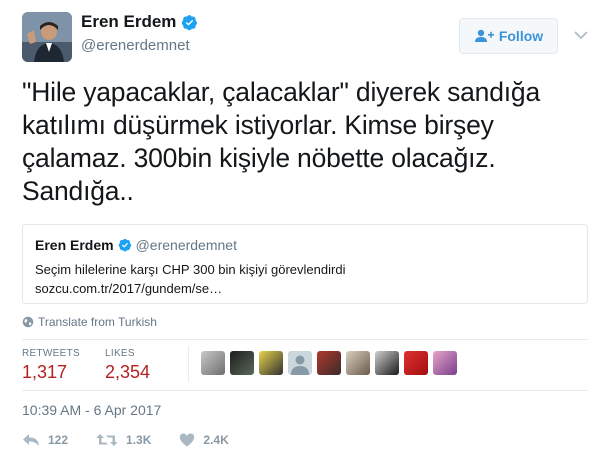 This screenshot has width=600, height=461. I want to click on quoted-author-name: Eren Erdem, so click(74, 245).